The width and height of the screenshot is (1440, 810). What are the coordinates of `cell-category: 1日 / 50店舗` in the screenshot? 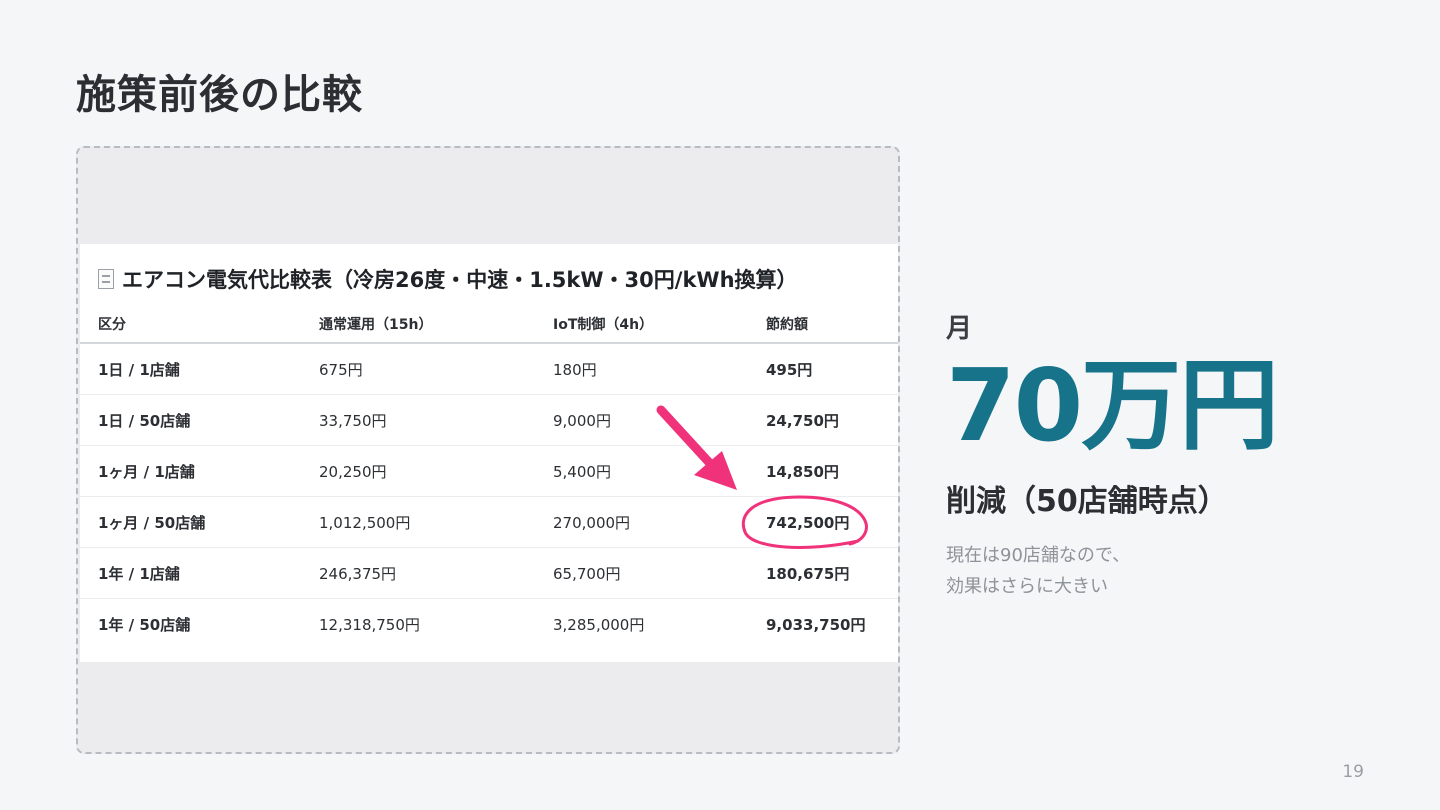 It's located at (199, 420).